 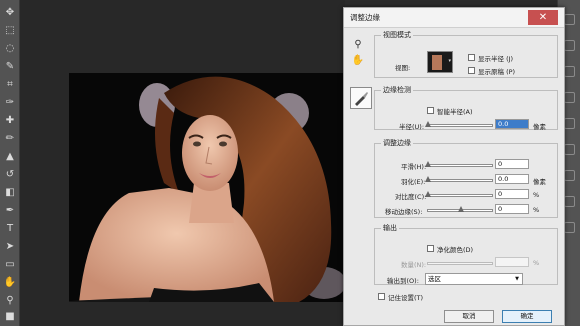 I want to click on history-panel-icon, so click(x=569, y=19).